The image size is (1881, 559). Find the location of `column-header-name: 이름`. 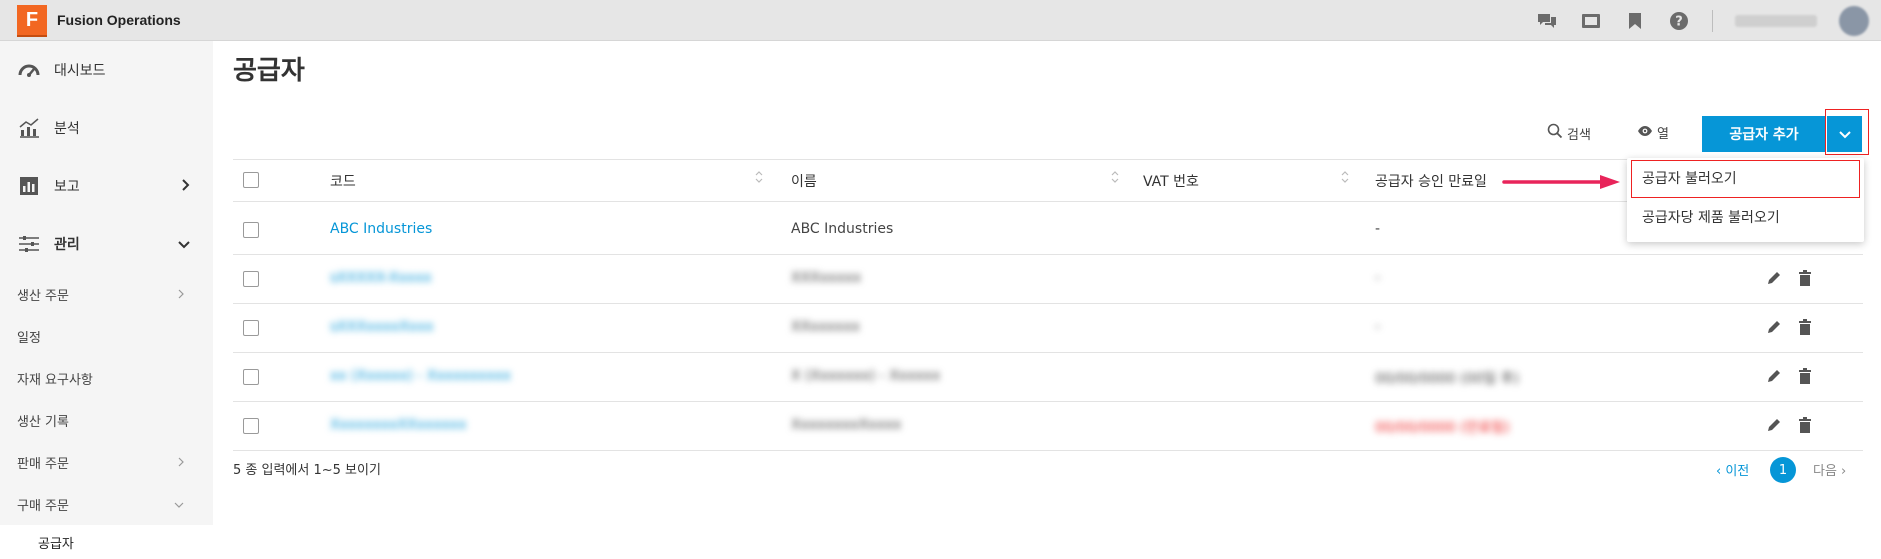

column-header-name: 이름 is located at coordinates (804, 181).